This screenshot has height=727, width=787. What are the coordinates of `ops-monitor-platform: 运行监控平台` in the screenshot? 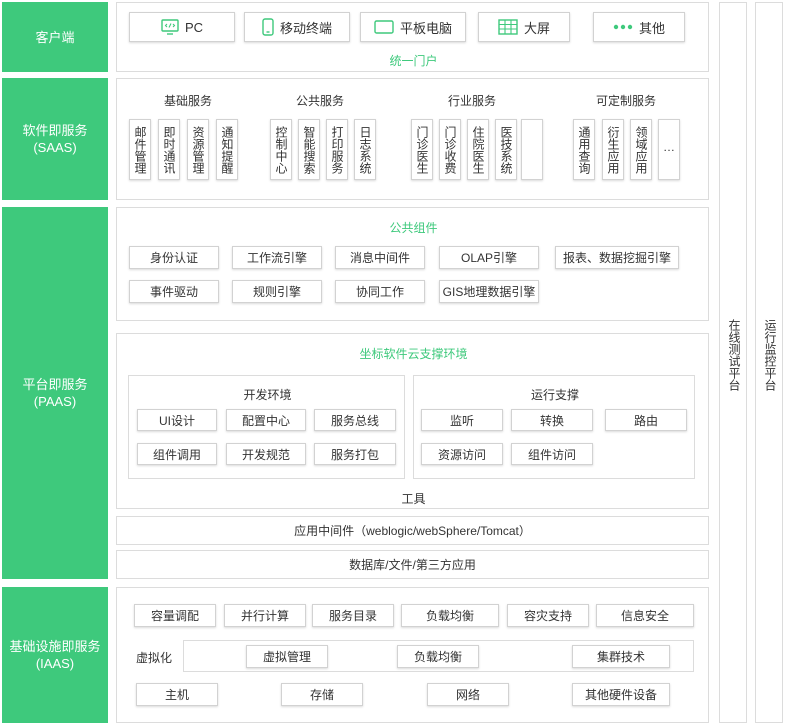 It's located at (769, 362).